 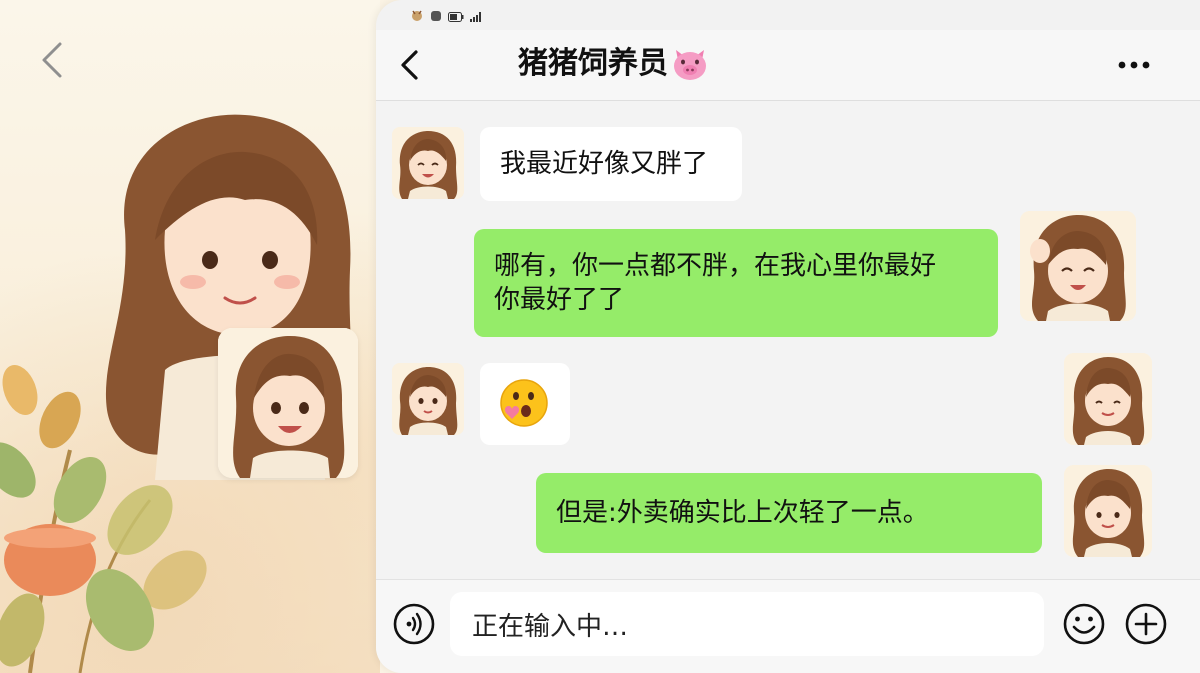 I want to click on chat-title: 猪猪饲养员, so click(x=593, y=63).